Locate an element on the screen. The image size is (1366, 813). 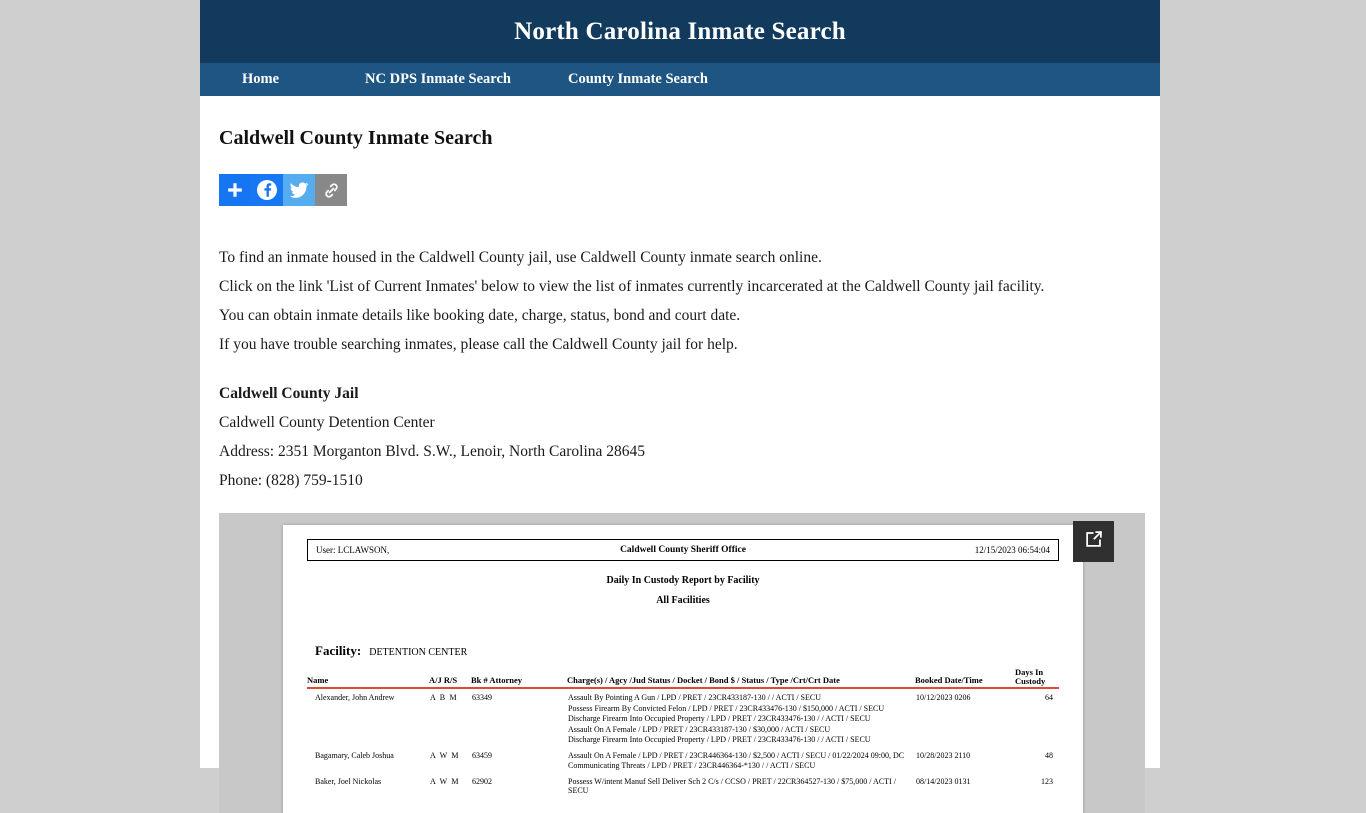
site-title: North Carolina Inmate Search is located at coordinates (680, 31).